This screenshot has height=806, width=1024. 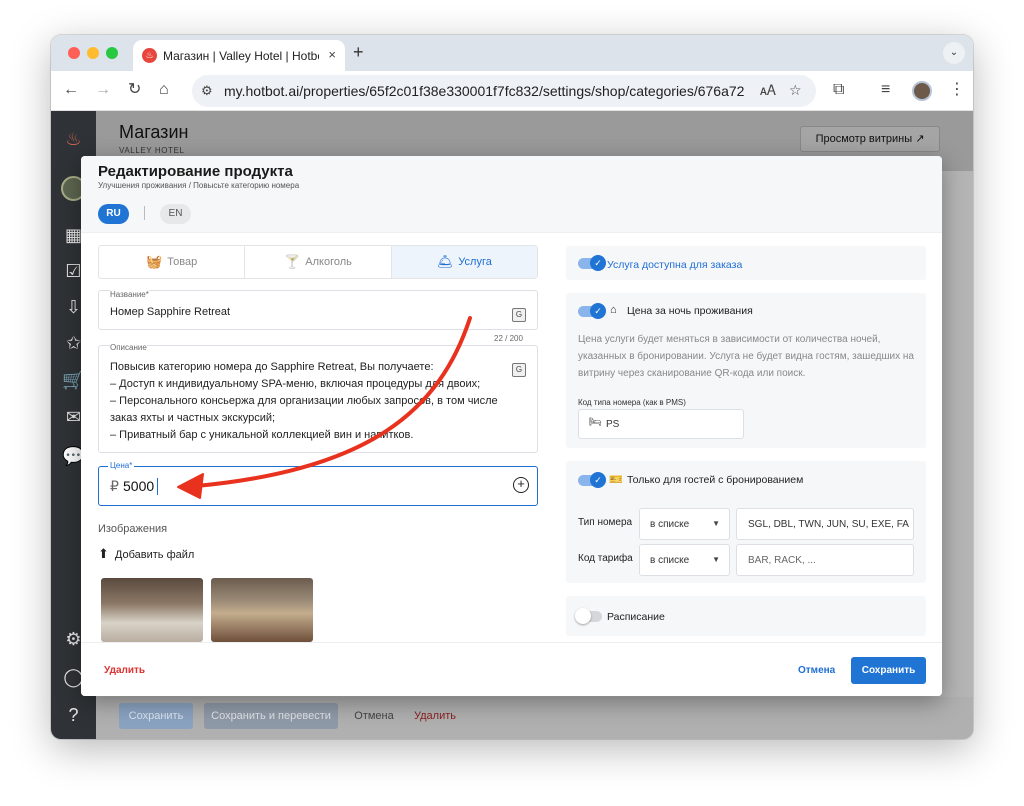 I want to click on forward-arrow-icon: →, so click(x=103, y=90).